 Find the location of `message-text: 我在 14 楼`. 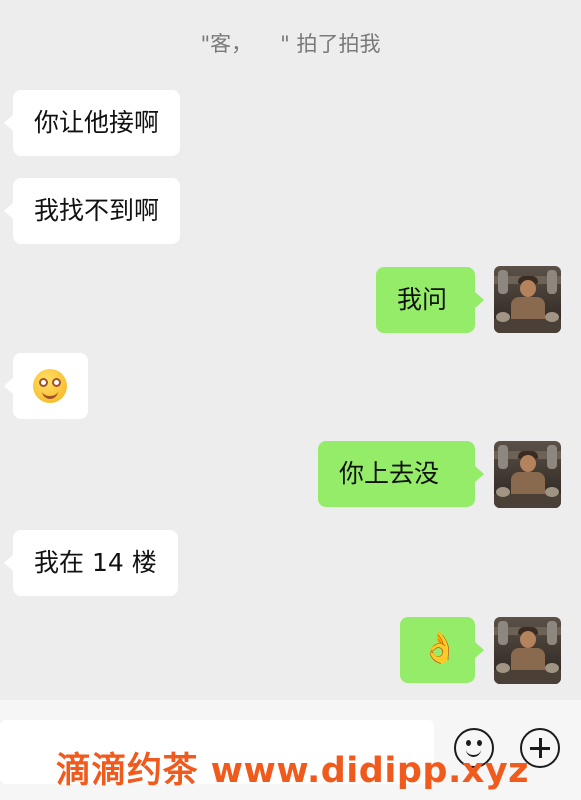

message-text: 我在 14 楼 is located at coordinates (95, 562).